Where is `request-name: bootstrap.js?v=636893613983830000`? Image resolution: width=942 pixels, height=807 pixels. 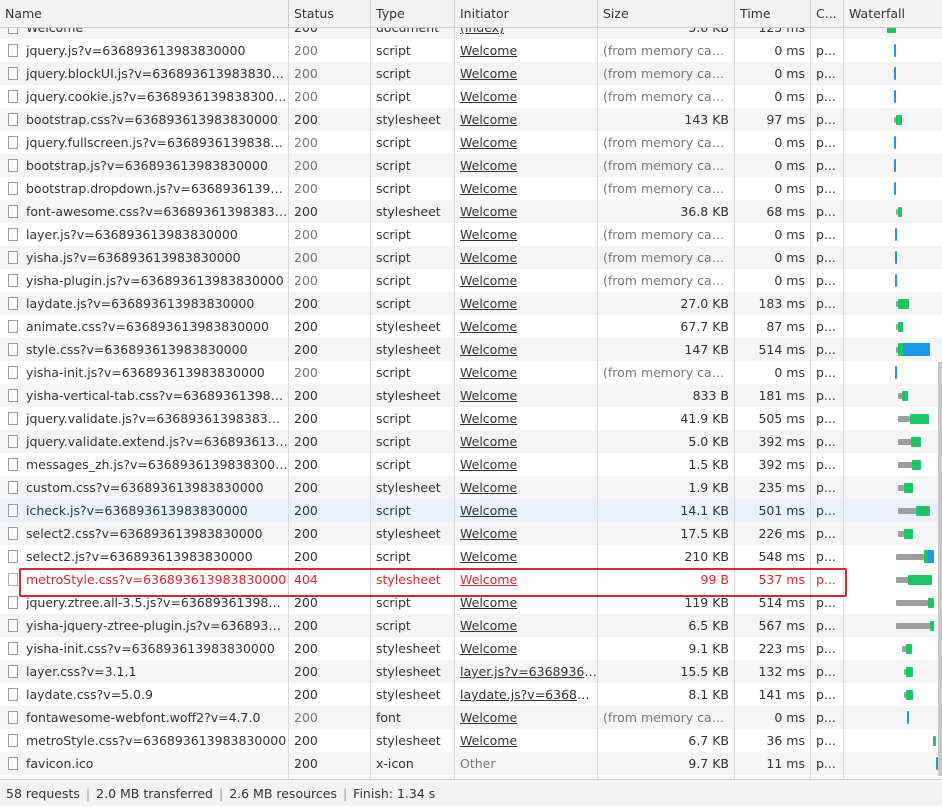 request-name: bootstrap.js?v=636893613983830000 is located at coordinates (144, 165).